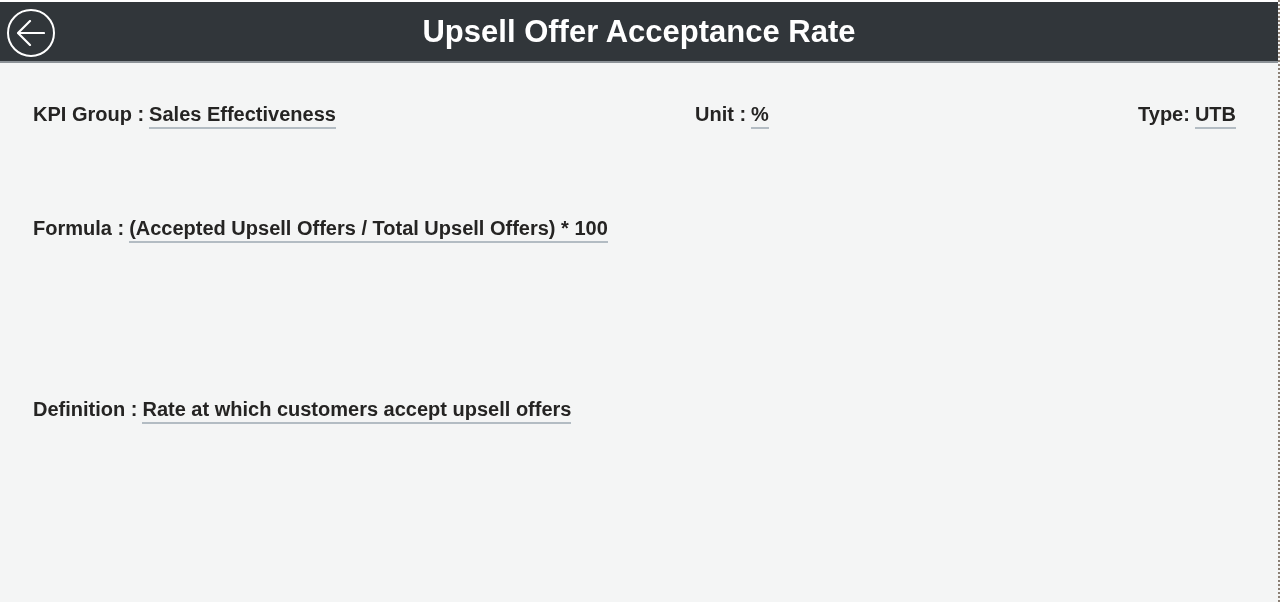  Describe the element at coordinates (85, 409) in the screenshot. I see `field-label: Definition :` at that location.